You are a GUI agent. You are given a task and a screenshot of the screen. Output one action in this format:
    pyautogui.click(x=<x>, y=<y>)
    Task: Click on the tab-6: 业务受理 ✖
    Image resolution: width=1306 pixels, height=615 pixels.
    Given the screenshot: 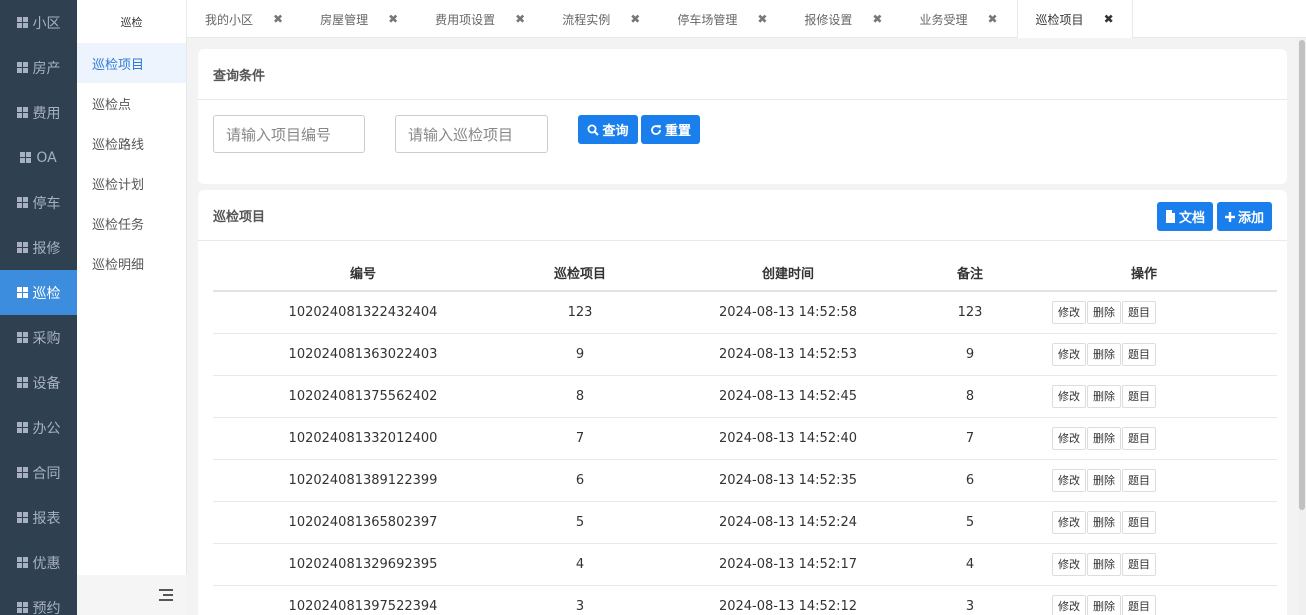 What is the action you would take?
    pyautogui.click(x=958, y=19)
    